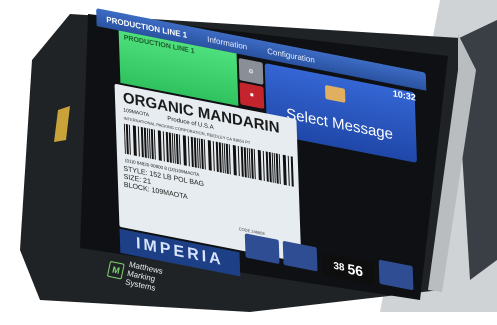  I want to click on settings-button: ⚙, so click(251, 71).